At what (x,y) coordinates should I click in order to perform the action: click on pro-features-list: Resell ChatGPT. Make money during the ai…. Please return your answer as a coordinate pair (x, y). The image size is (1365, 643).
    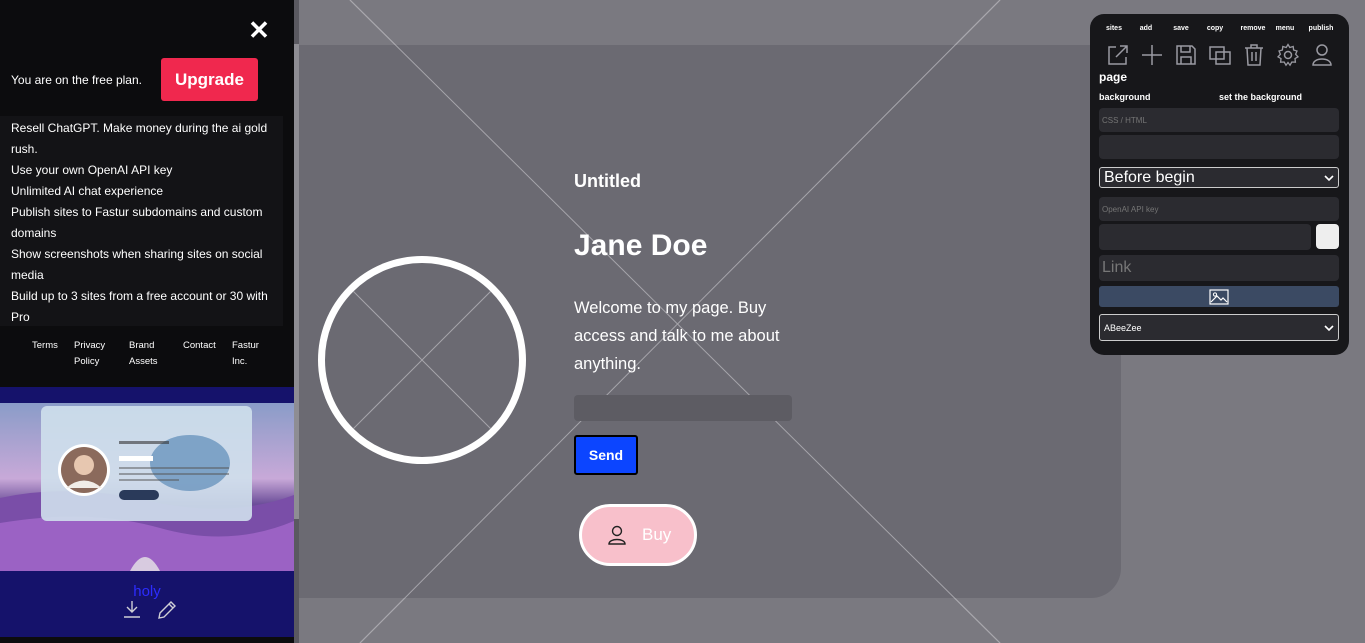
    Looking at the image, I should click on (141, 221).